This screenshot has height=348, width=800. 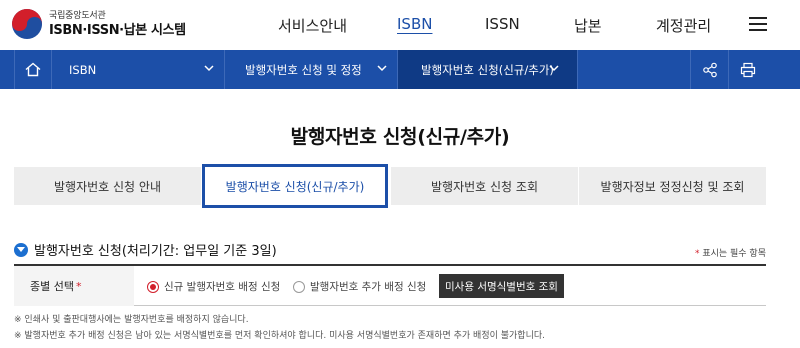 What do you see at coordinates (27, 24) in the screenshot?
I see `national-emblem-icon` at bounding box center [27, 24].